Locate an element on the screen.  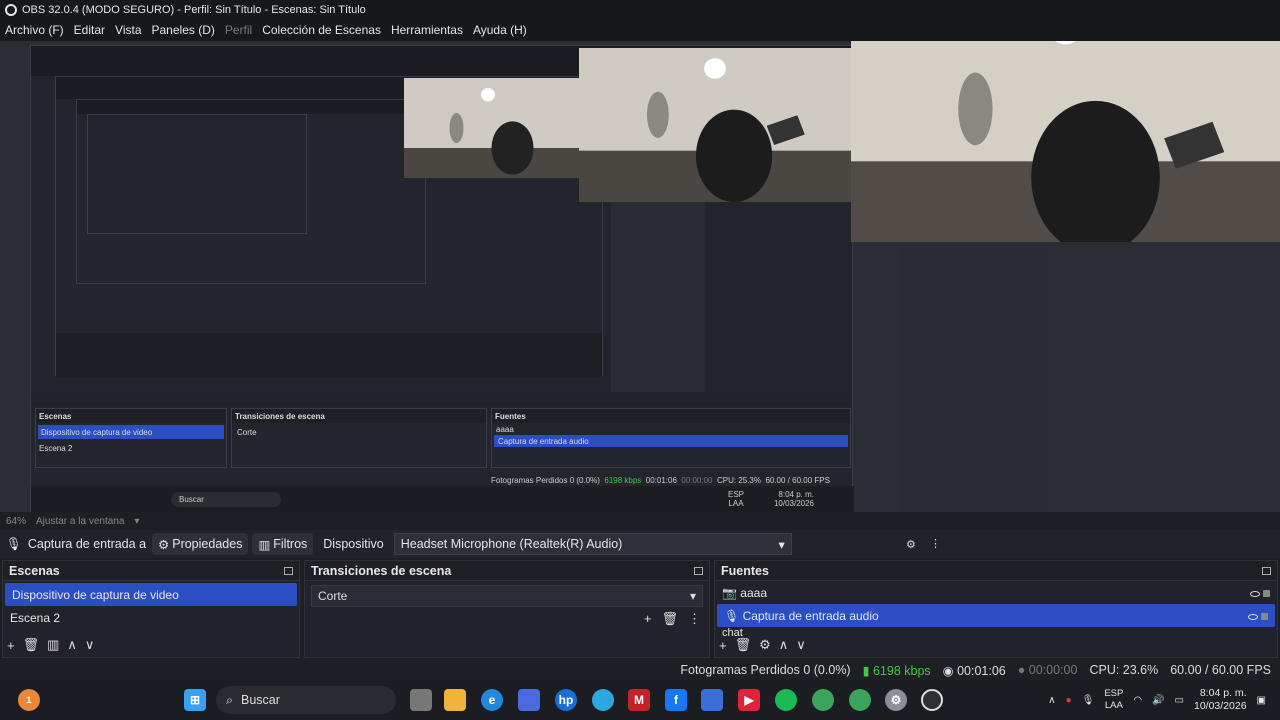
clock: 8:04 p. m. 10/03/2026 is located at coordinates (1220, 700).